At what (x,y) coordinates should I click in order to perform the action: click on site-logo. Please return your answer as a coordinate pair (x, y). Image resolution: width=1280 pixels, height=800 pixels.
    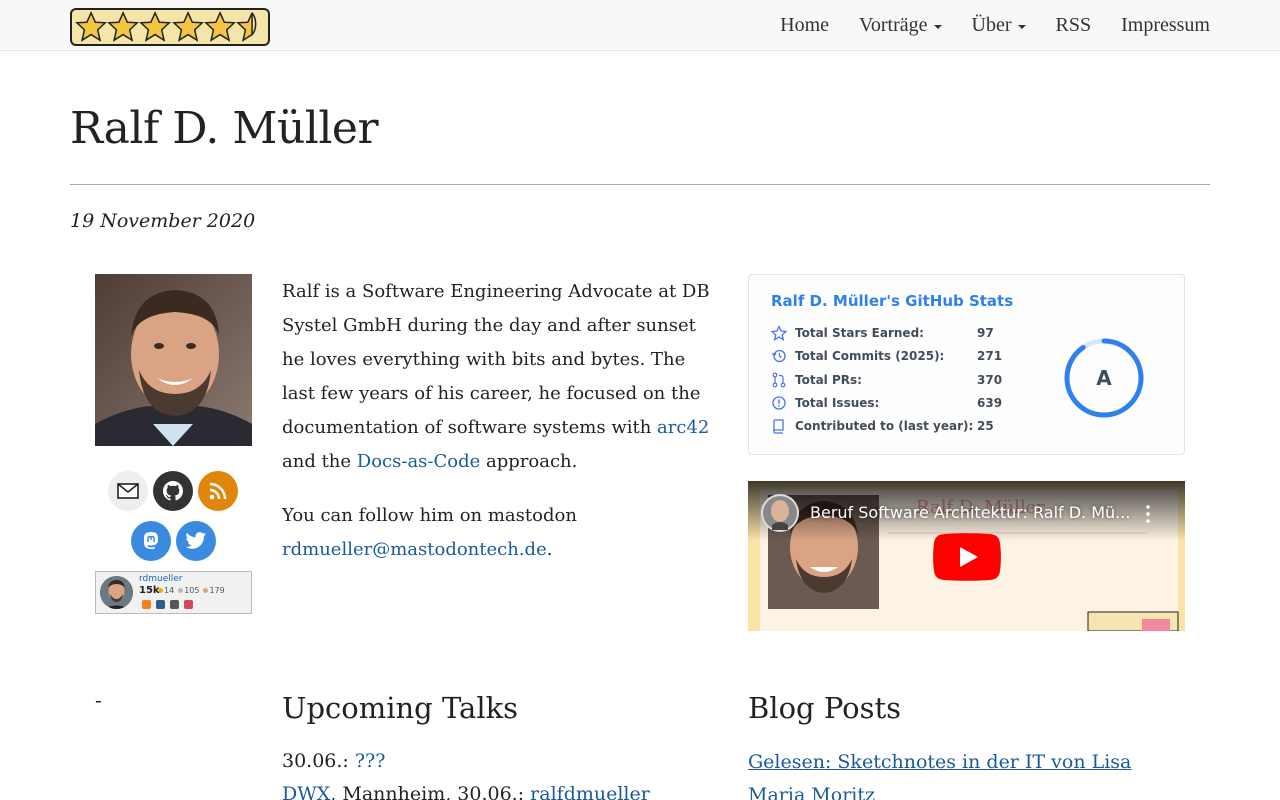
    Looking at the image, I should click on (170, 27).